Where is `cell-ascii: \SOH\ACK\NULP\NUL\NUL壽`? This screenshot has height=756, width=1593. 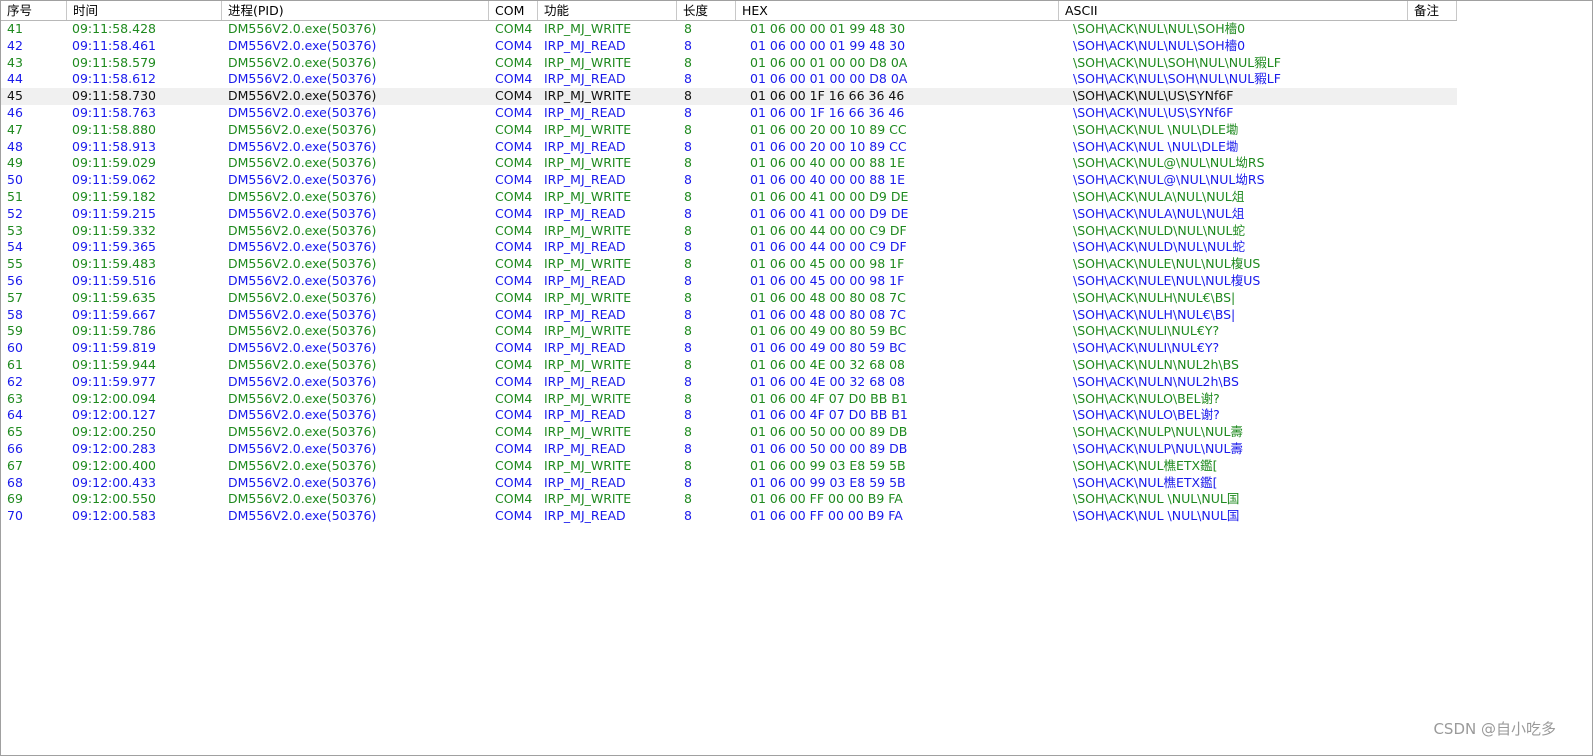 cell-ascii: \SOH\ACK\NULP\NUL\NUL壽 is located at coordinates (1158, 448).